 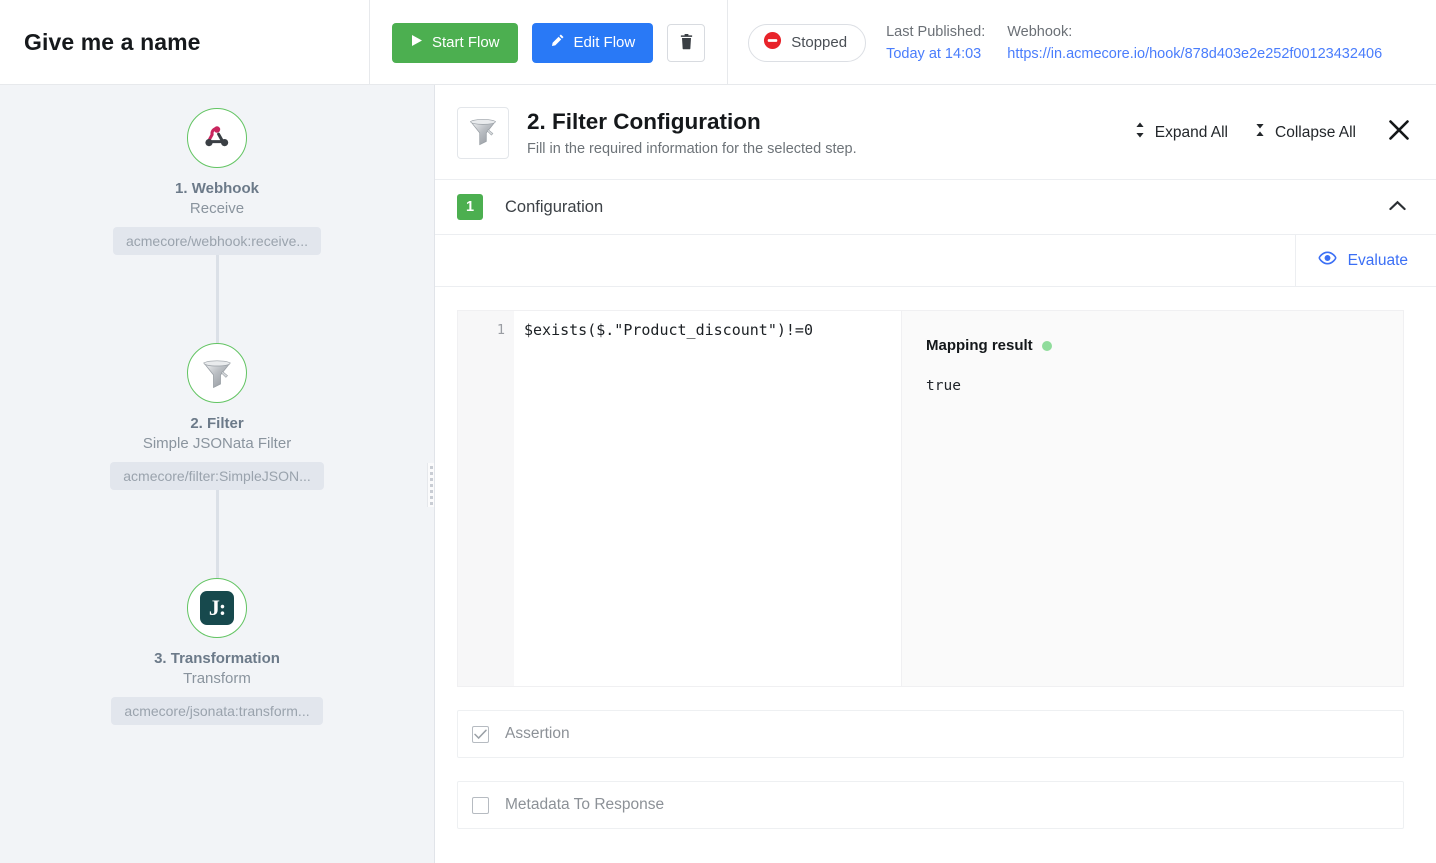 I want to click on title-cell: Give me a name, so click(x=185, y=42).